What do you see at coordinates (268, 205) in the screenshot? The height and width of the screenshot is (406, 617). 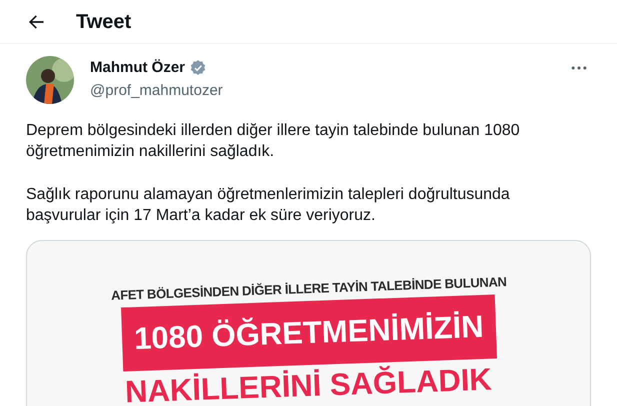 I see `tweet-text: Sağlık raporunu alamayan öğretmenlerimizin talepleri doğrultusunda başvurular için 17 Mart’a kadar ek süre veriyoruz.` at bounding box center [268, 205].